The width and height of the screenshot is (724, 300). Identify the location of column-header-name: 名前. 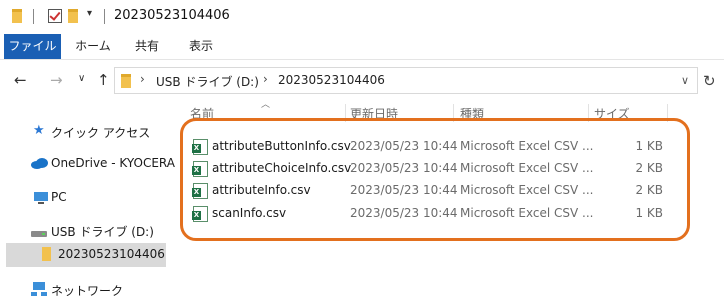
(202, 114).